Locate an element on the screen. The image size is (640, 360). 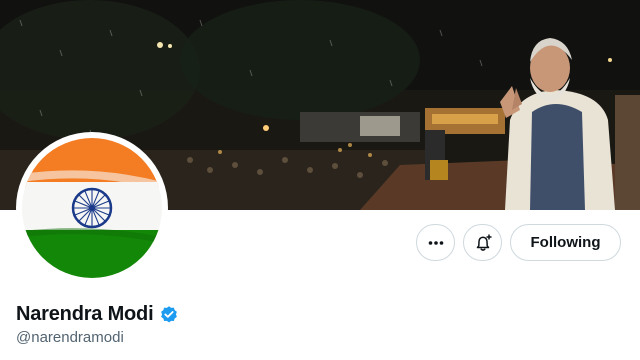
profile-handle: @narendramodi is located at coordinates (70, 337).